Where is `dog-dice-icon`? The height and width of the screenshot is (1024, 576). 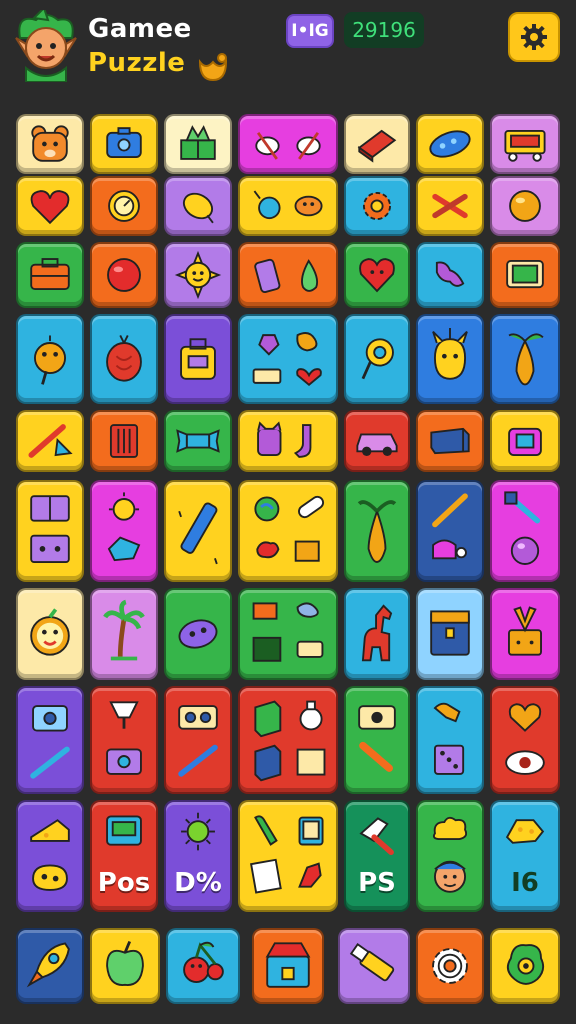 dog-dice-icon is located at coordinates (449, 738).